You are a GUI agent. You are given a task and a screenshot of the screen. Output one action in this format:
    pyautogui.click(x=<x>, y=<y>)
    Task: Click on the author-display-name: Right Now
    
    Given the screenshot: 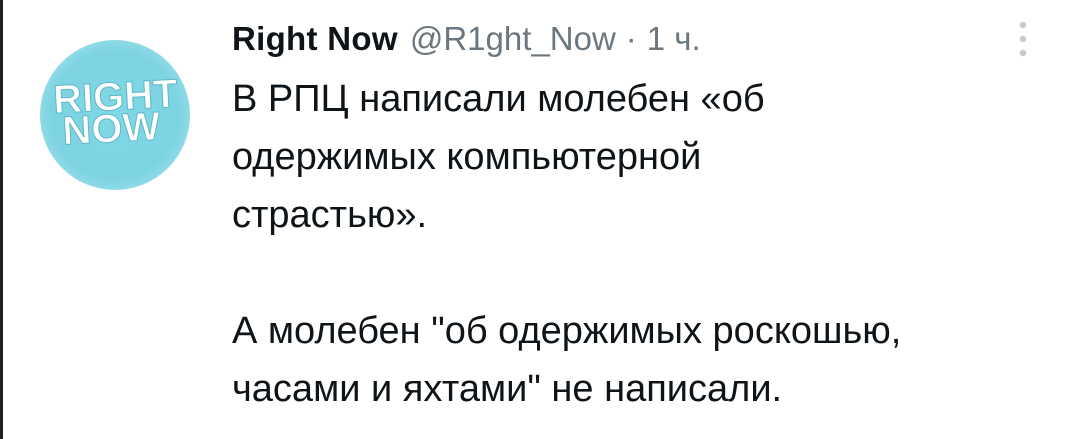 What is the action you would take?
    pyautogui.click(x=315, y=39)
    